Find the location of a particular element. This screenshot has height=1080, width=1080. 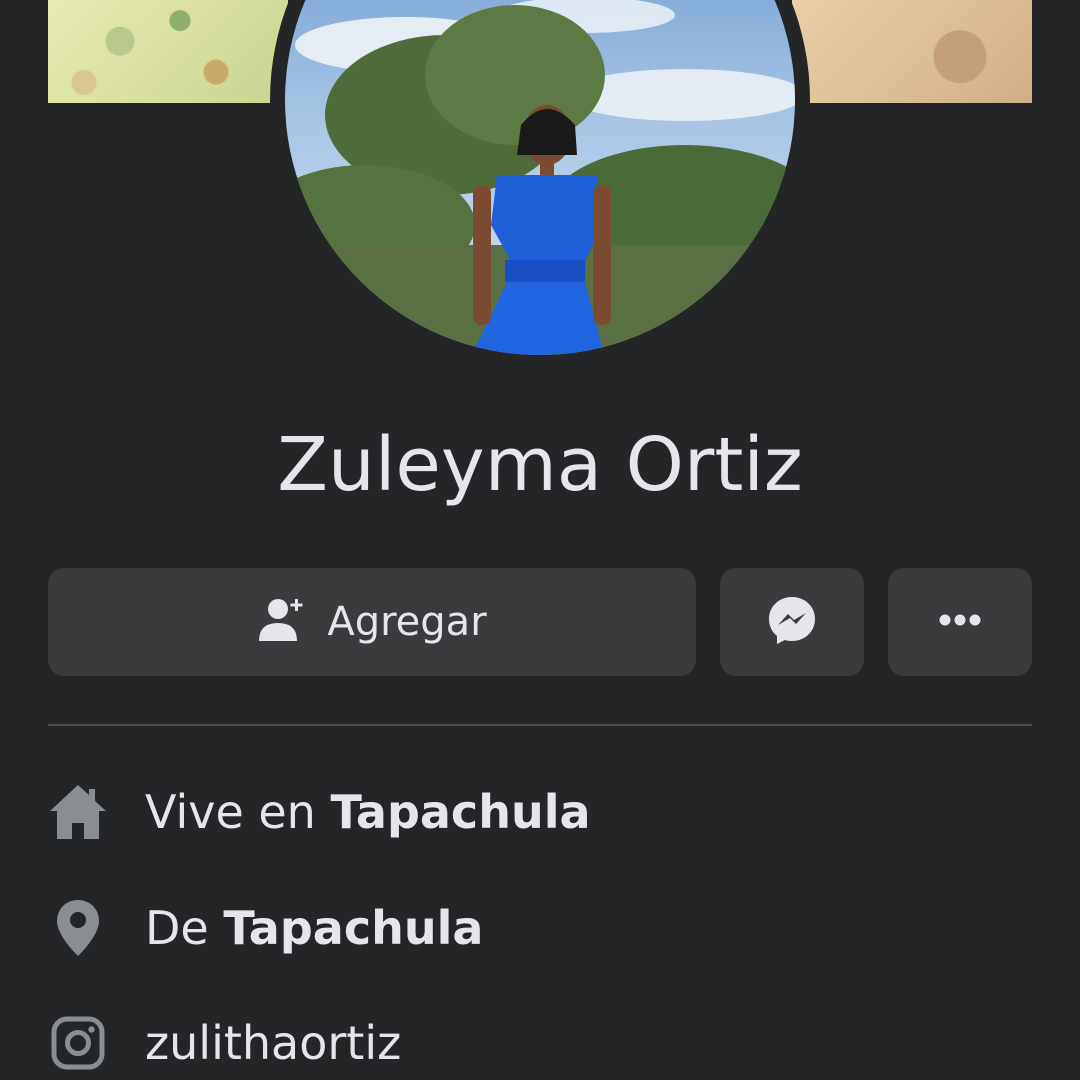

location-pin-icon is located at coordinates (78, 928).